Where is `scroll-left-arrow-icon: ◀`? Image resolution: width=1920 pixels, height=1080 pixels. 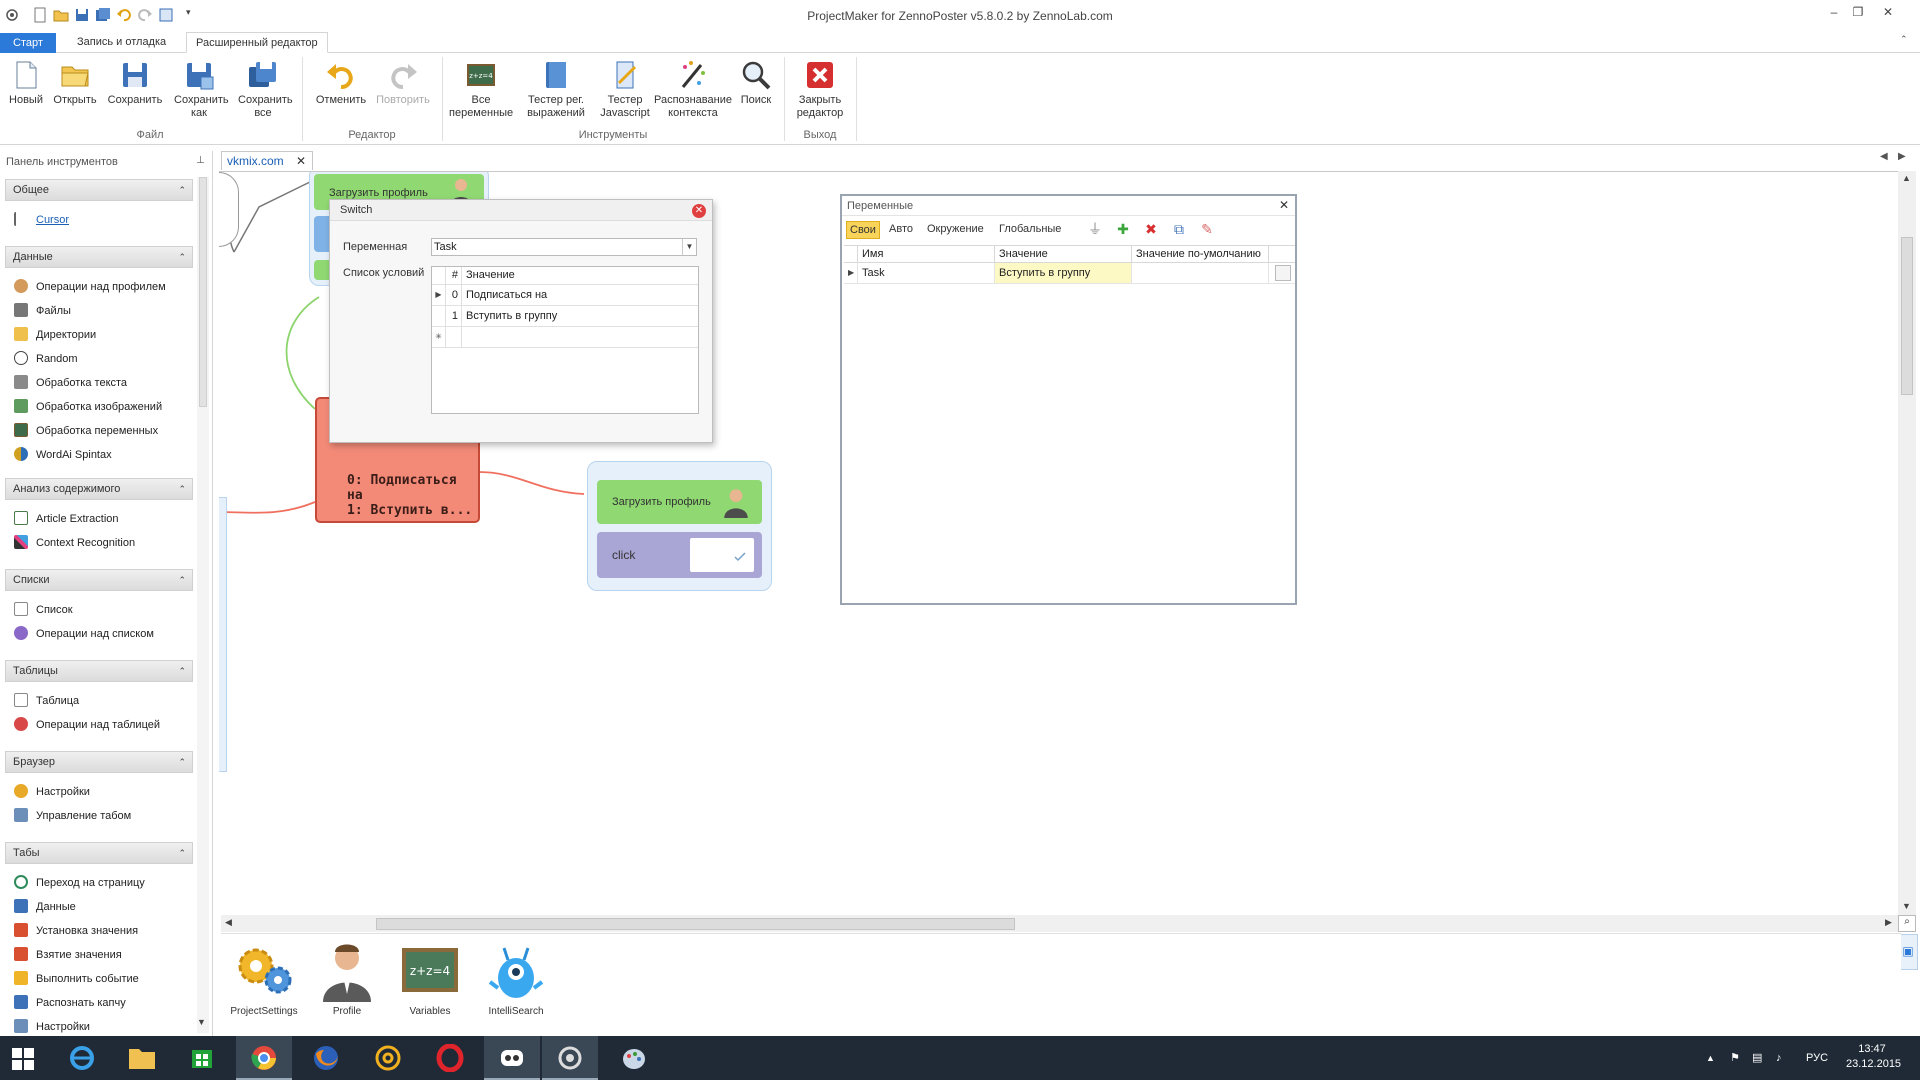
scroll-left-arrow-icon: ◀ is located at coordinates (228, 922).